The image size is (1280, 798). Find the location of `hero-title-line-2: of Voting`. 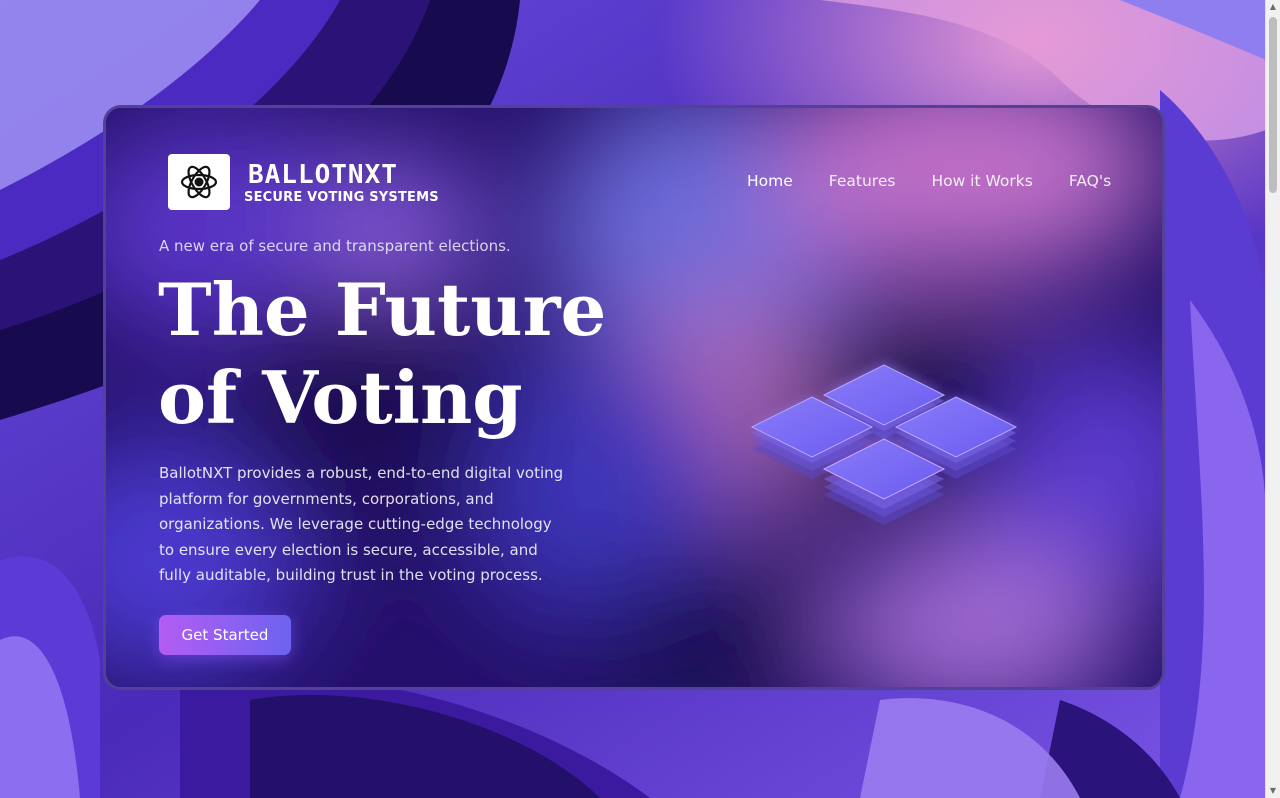

hero-title-line-2: of Voting is located at coordinates (340, 397).